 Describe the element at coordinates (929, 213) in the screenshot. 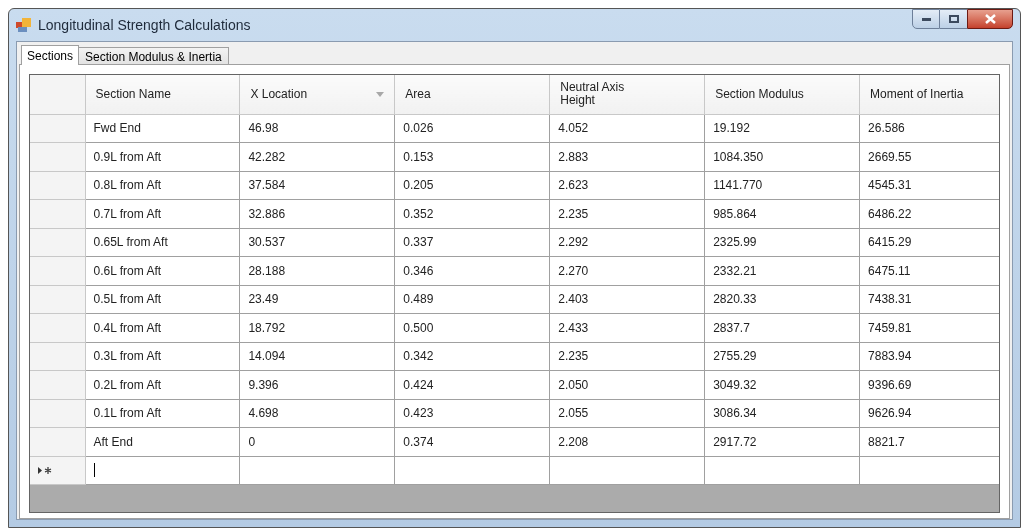

I see `table-cell: 6486.22` at that location.